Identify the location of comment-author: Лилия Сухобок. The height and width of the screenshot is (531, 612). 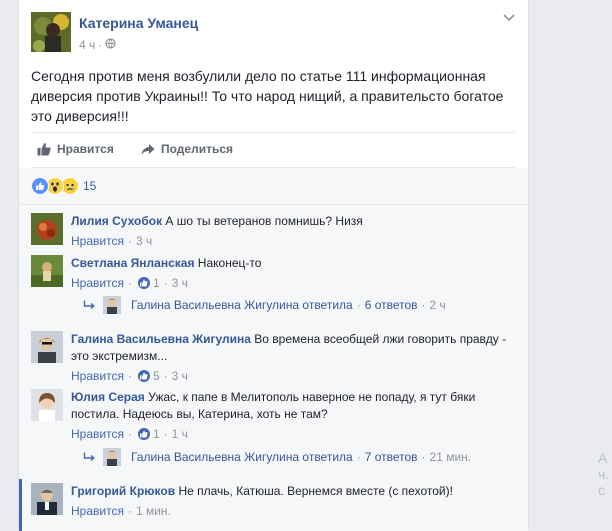
(116, 221).